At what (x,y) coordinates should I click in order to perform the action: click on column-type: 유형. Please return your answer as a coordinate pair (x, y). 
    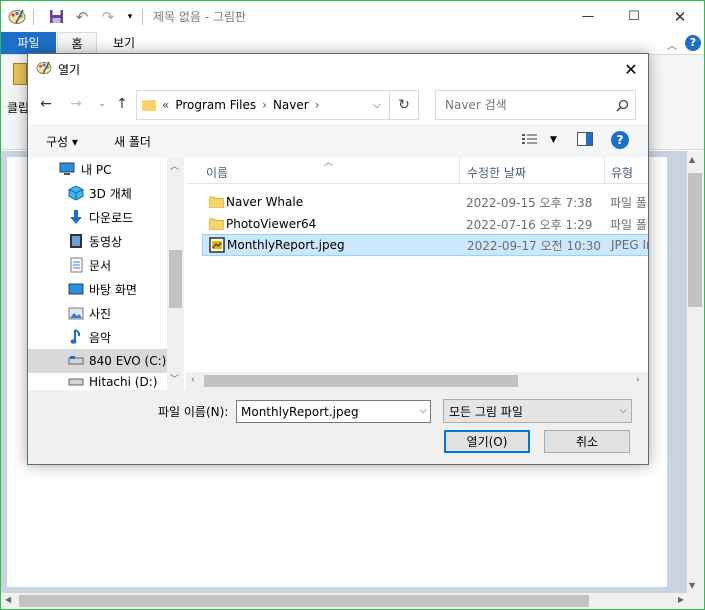
    Looking at the image, I should click on (622, 172).